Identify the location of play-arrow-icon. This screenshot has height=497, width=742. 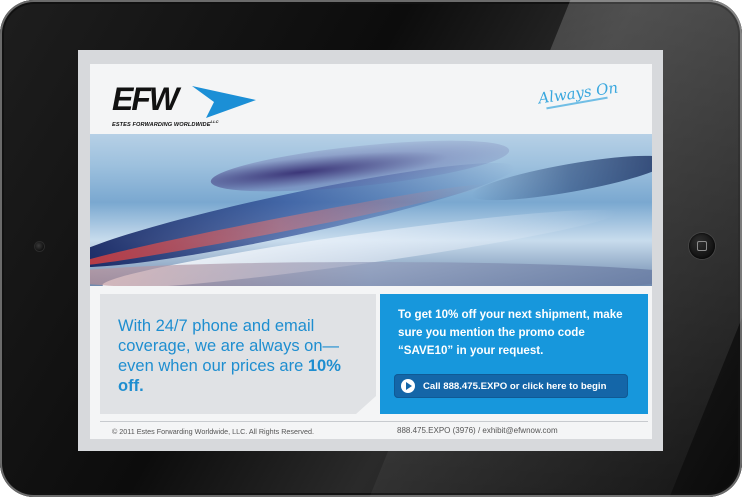
(408, 386).